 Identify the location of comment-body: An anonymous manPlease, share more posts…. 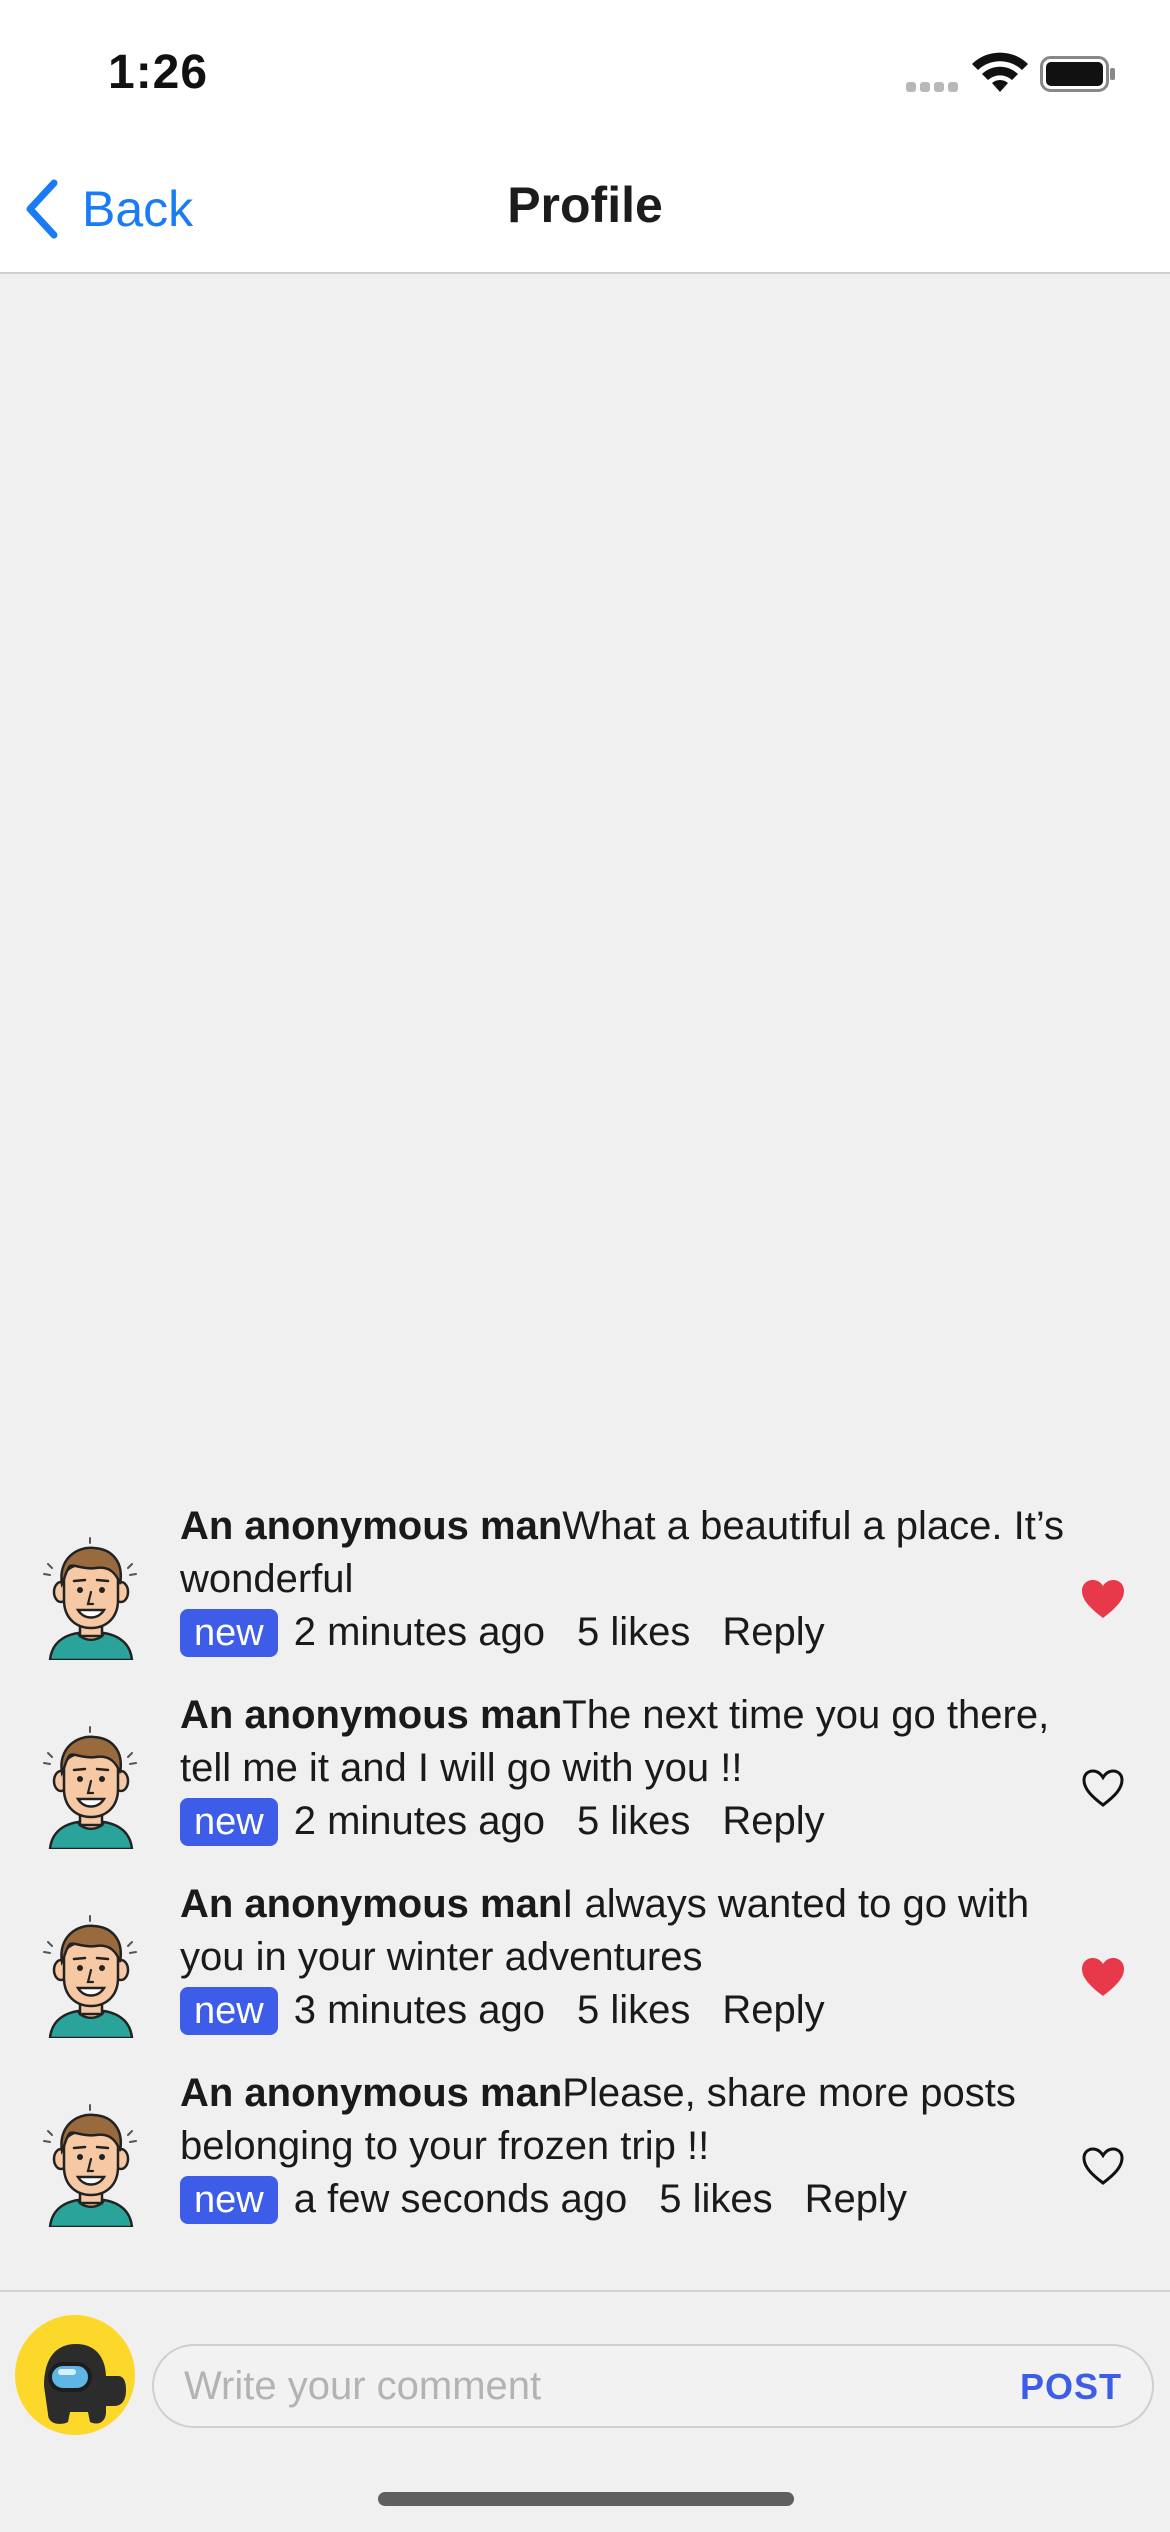
(630, 2146).